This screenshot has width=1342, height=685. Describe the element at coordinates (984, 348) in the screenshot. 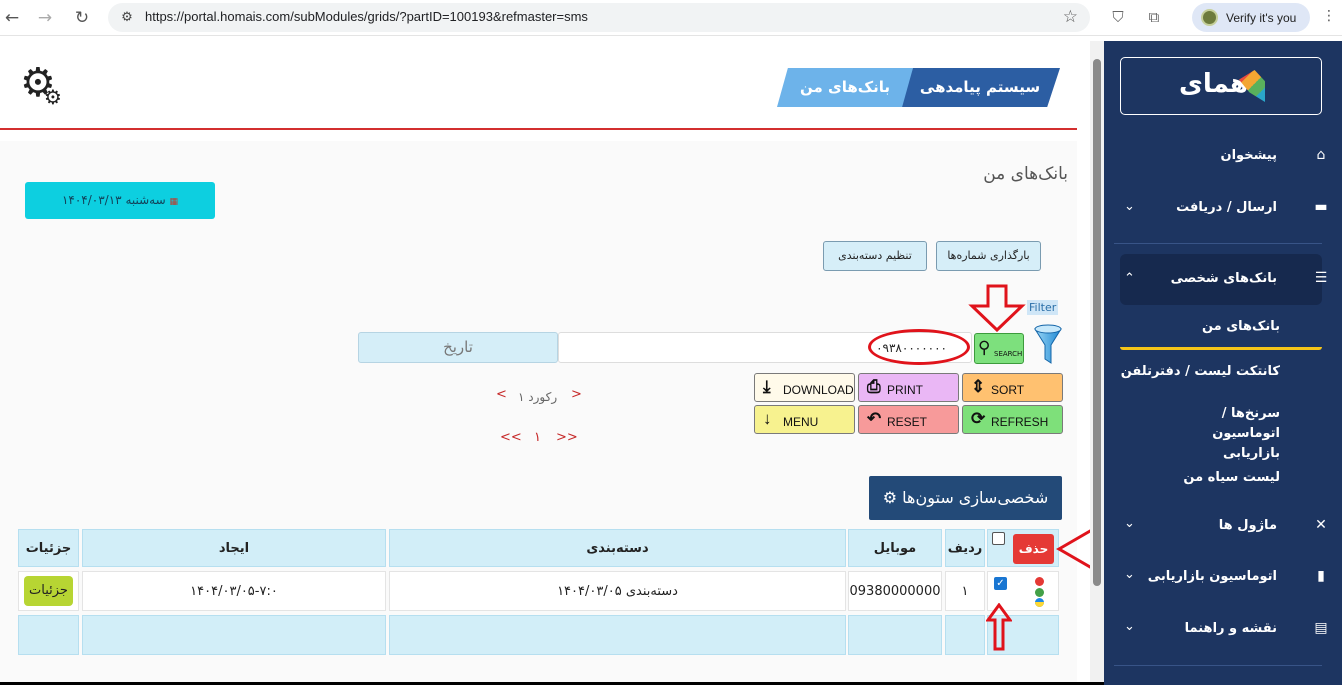

I see `search-icon: ⚲` at that location.